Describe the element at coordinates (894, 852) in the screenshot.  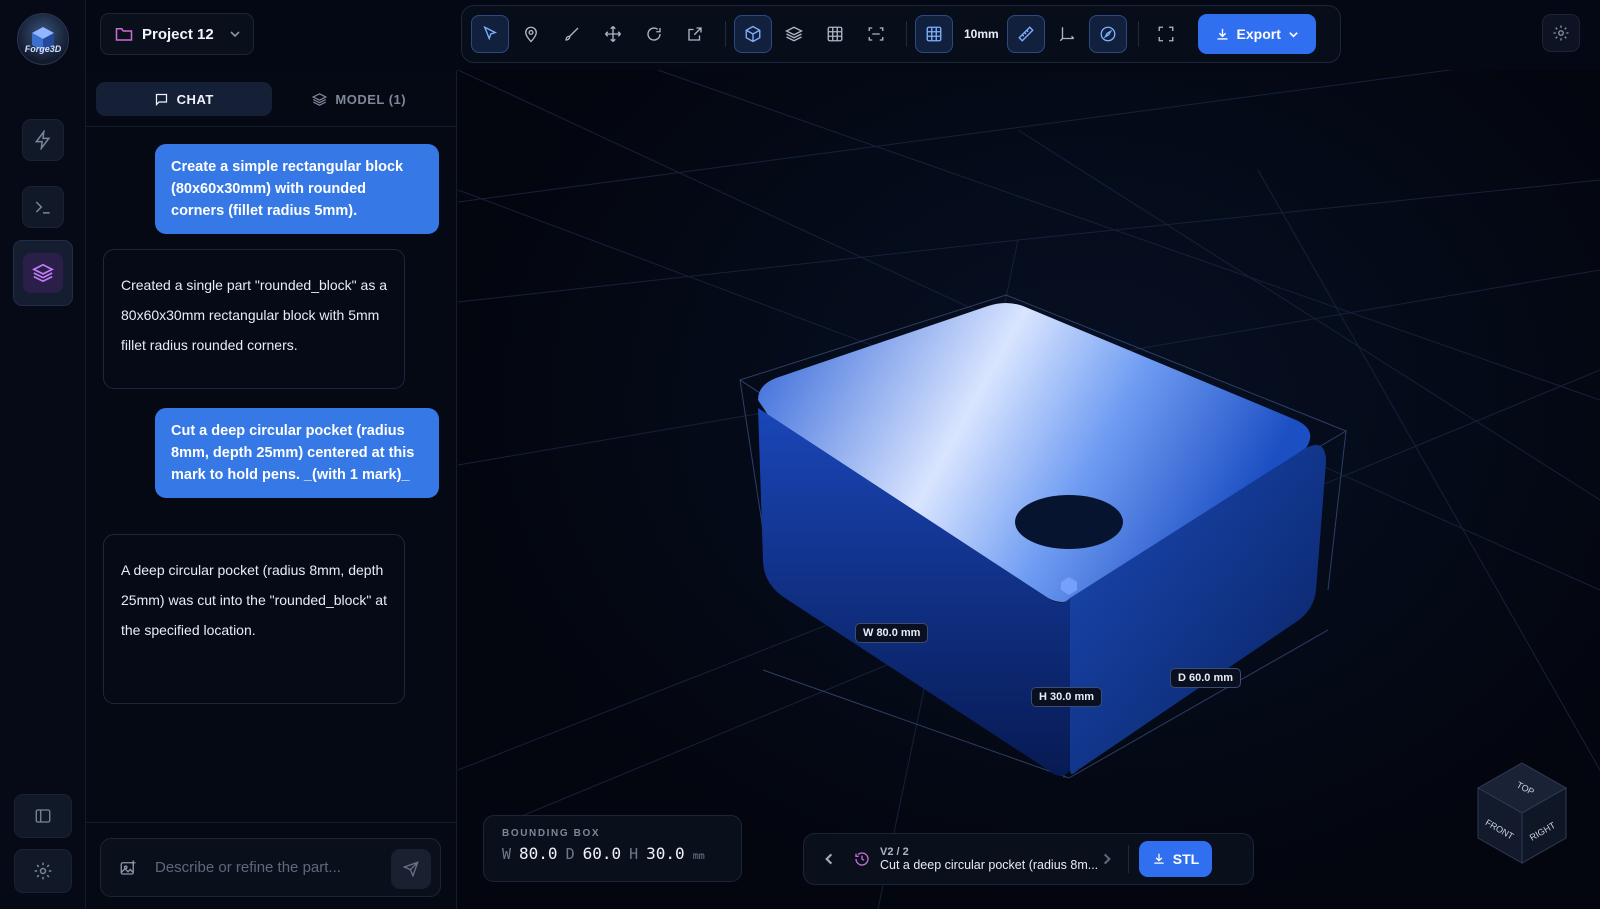
I see `version-label: V2 / 2` at that location.